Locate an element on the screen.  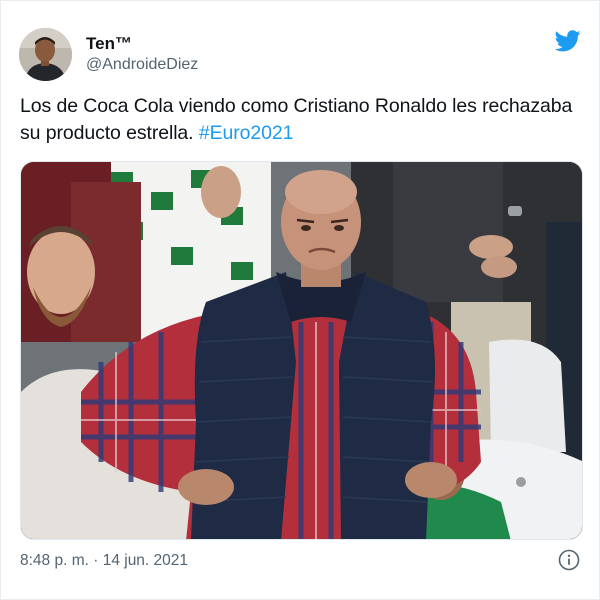
tweet-header: Ten™ @AndroideDiez is located at coordinates (301, 54).